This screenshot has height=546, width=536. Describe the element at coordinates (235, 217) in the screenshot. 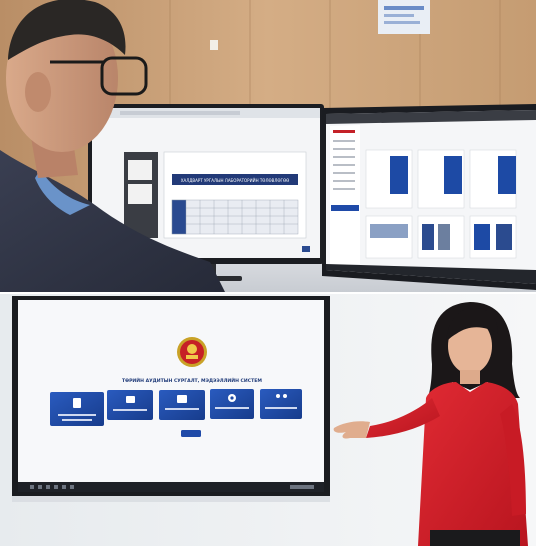

I see `doc-table` at that location.